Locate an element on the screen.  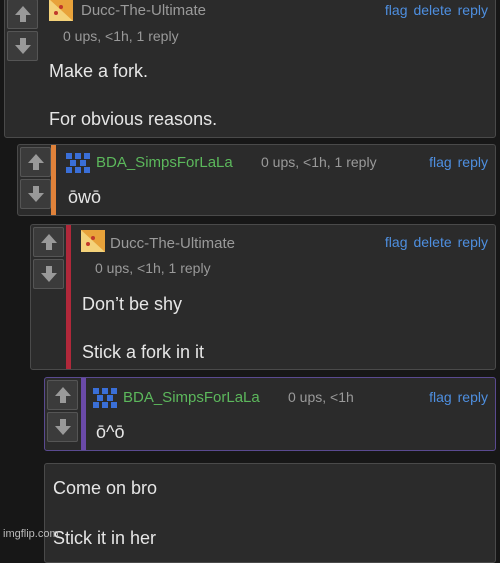
comment-meta: 0 ups, <1h is located at coordinates (321, 397).